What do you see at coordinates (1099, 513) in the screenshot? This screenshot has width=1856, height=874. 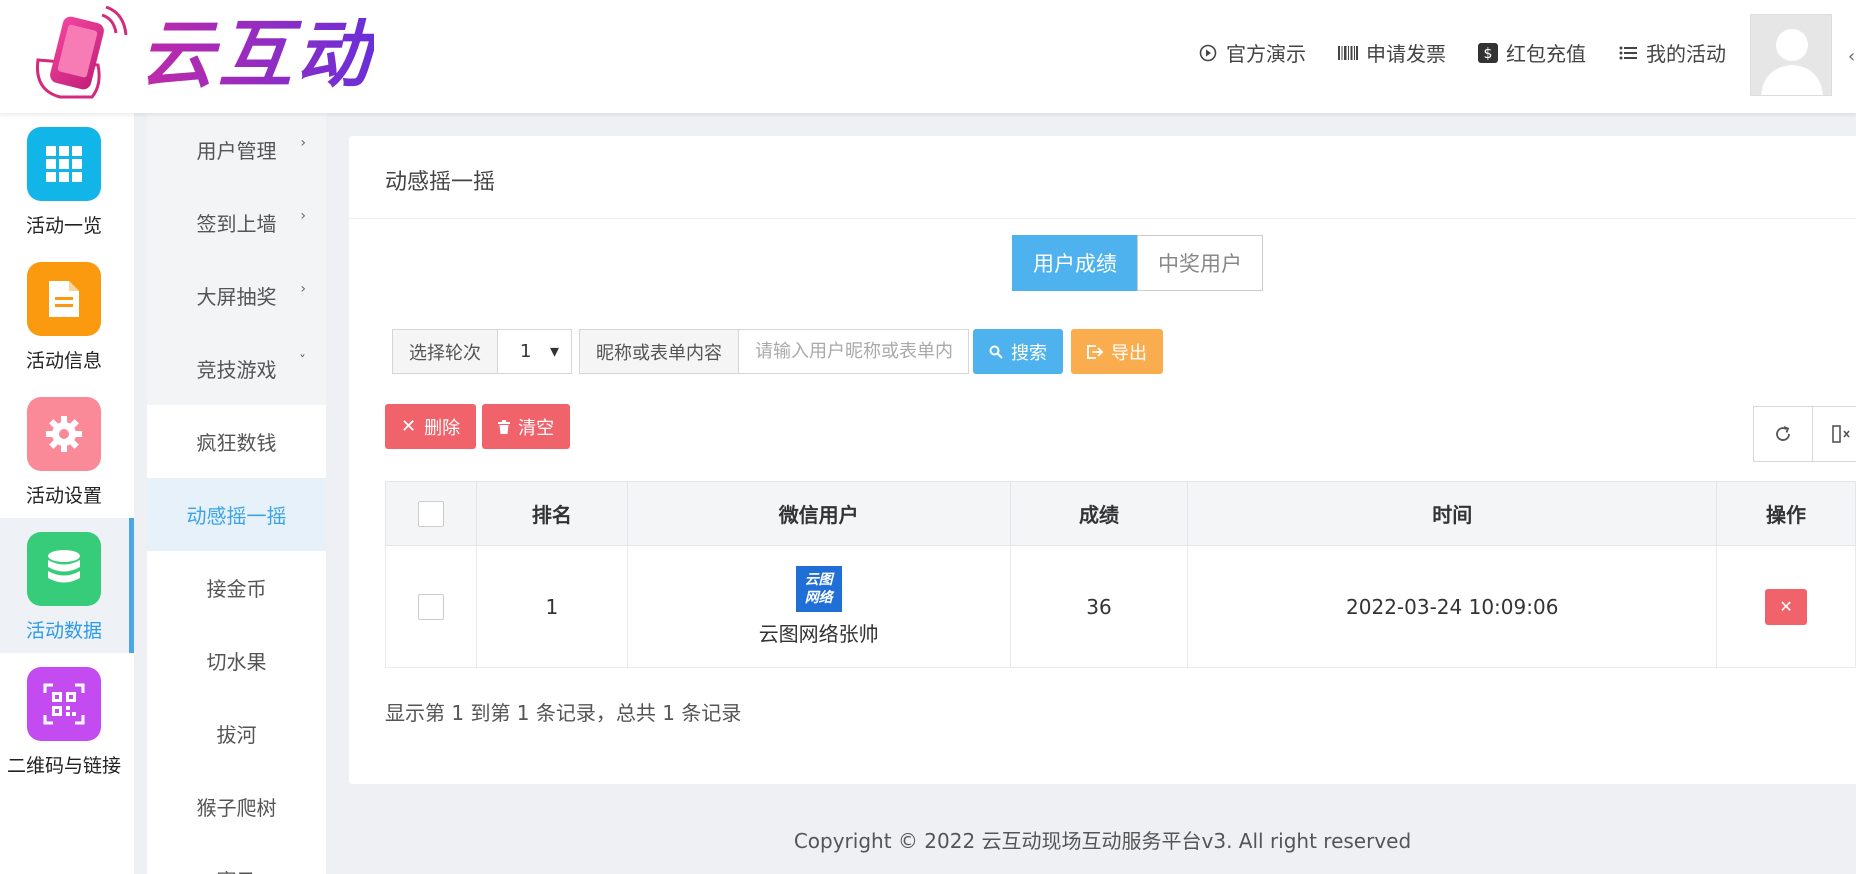 I see `column-header: 成绩` at bounding box center [1099, 513].